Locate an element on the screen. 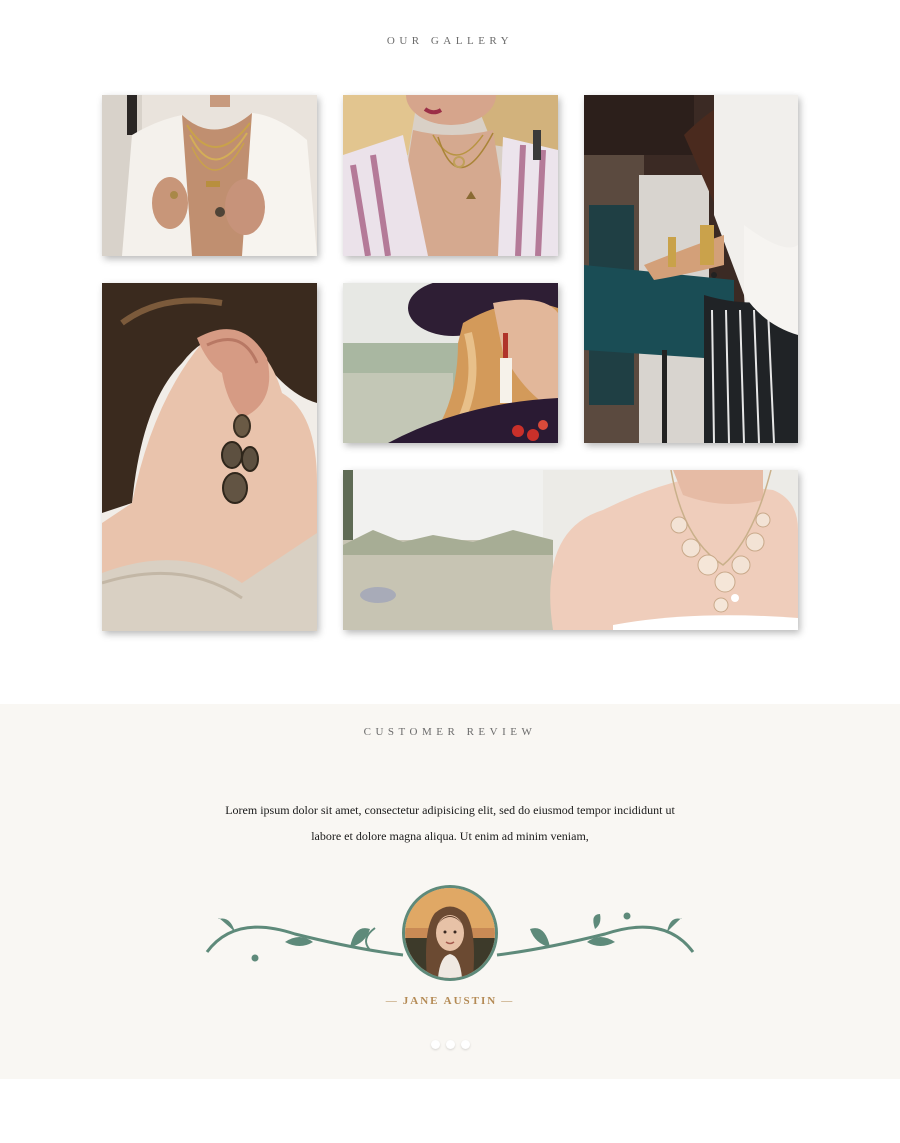 The image size is (900, 1143). slider-pagination is located at coordinates (450, 1044).